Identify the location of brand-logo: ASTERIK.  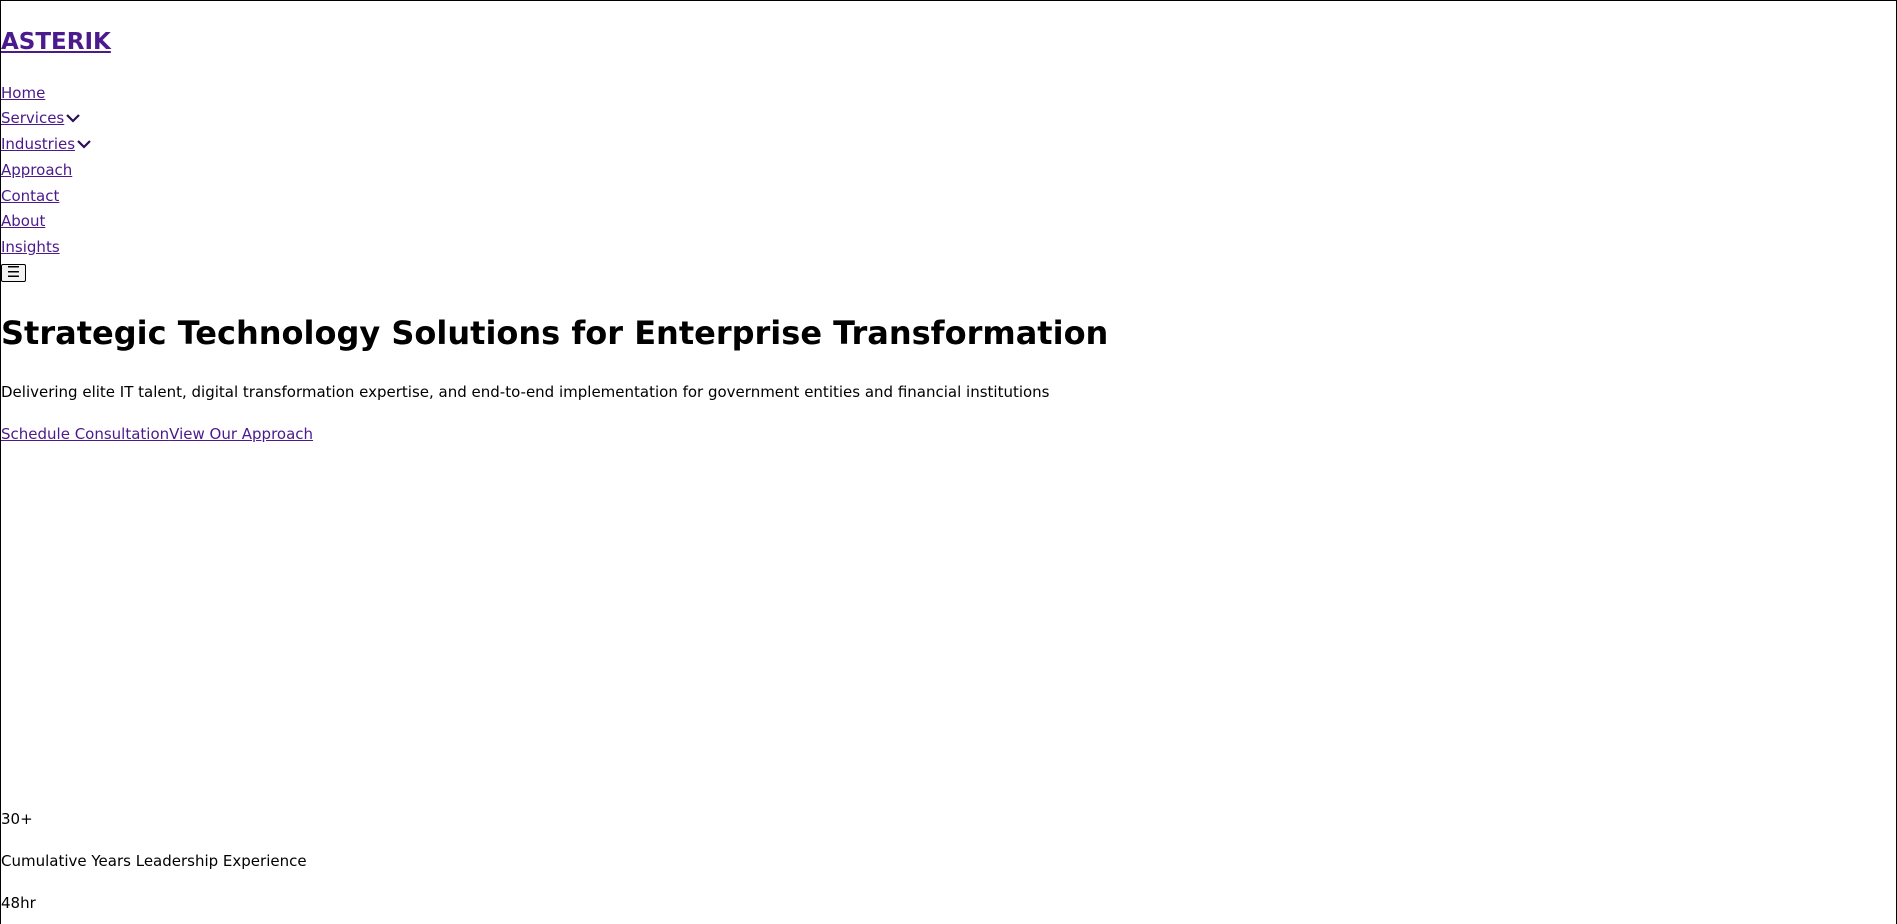
(56, 42).